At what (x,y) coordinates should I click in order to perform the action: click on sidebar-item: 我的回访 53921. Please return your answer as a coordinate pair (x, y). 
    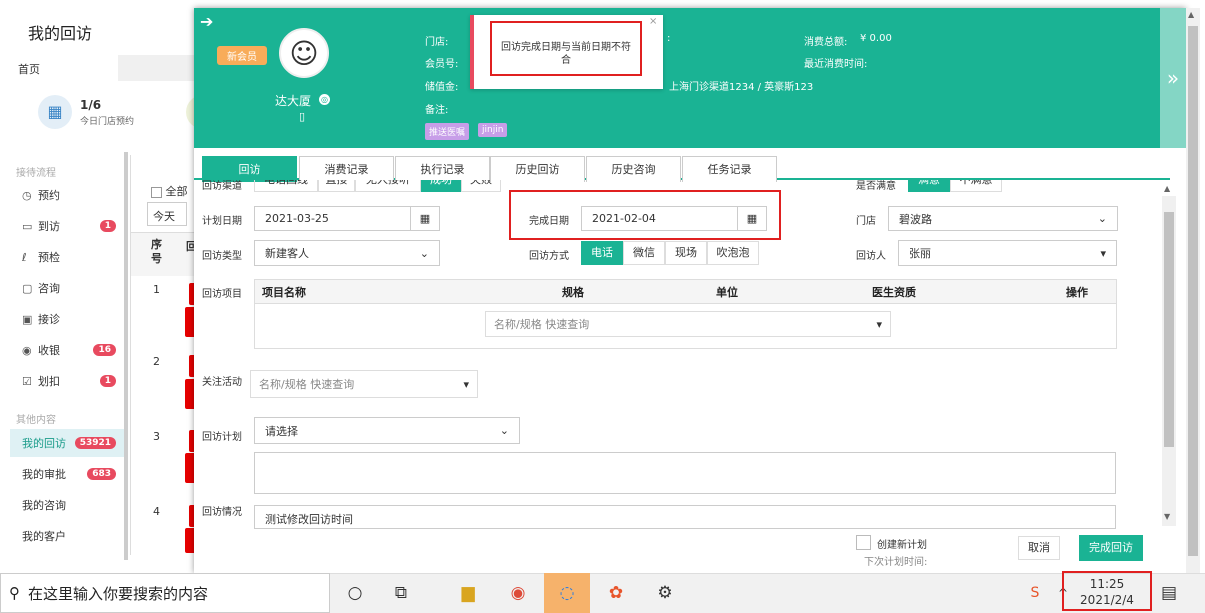
    Looking at the image, I should click on (67, 443).